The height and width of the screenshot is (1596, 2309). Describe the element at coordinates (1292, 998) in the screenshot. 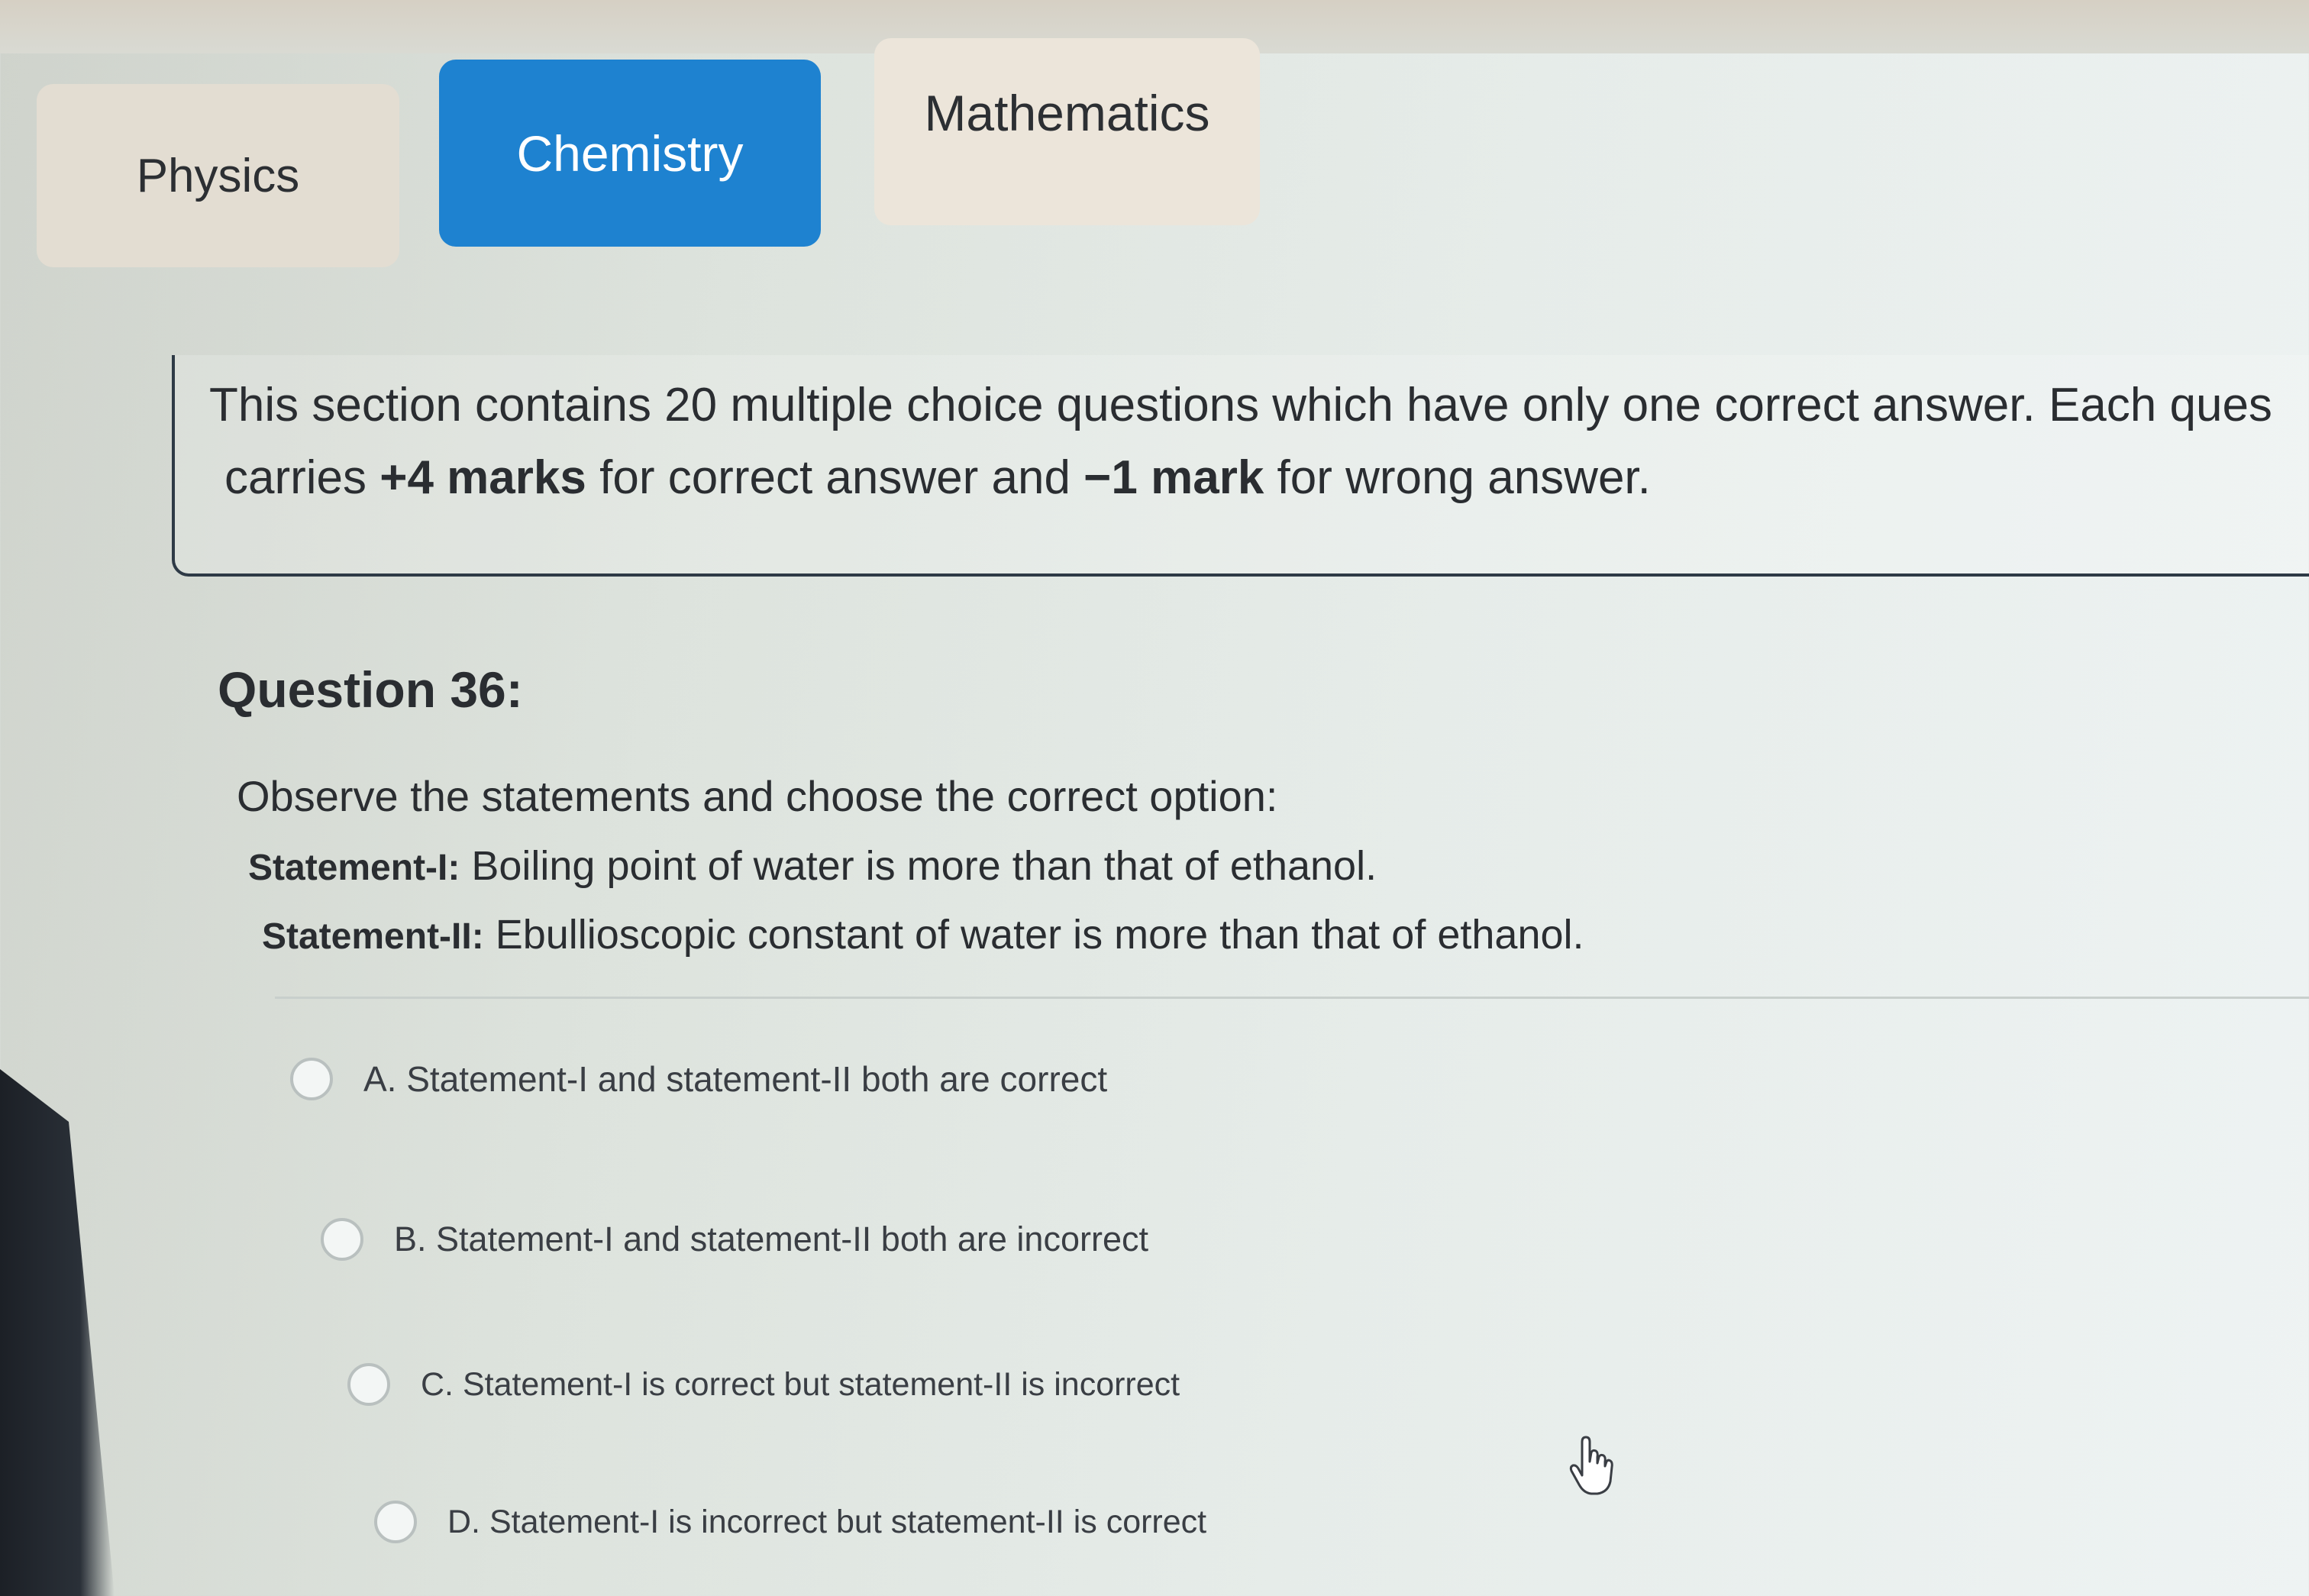

I see `divider` at that location.